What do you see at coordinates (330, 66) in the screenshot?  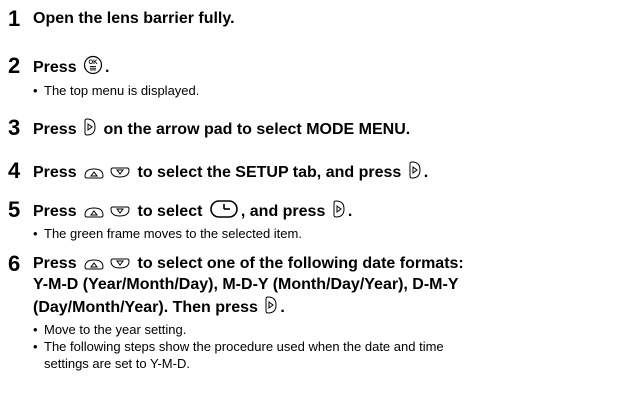 I see `step-text: Press OK .` at bounding box center [330, 66].